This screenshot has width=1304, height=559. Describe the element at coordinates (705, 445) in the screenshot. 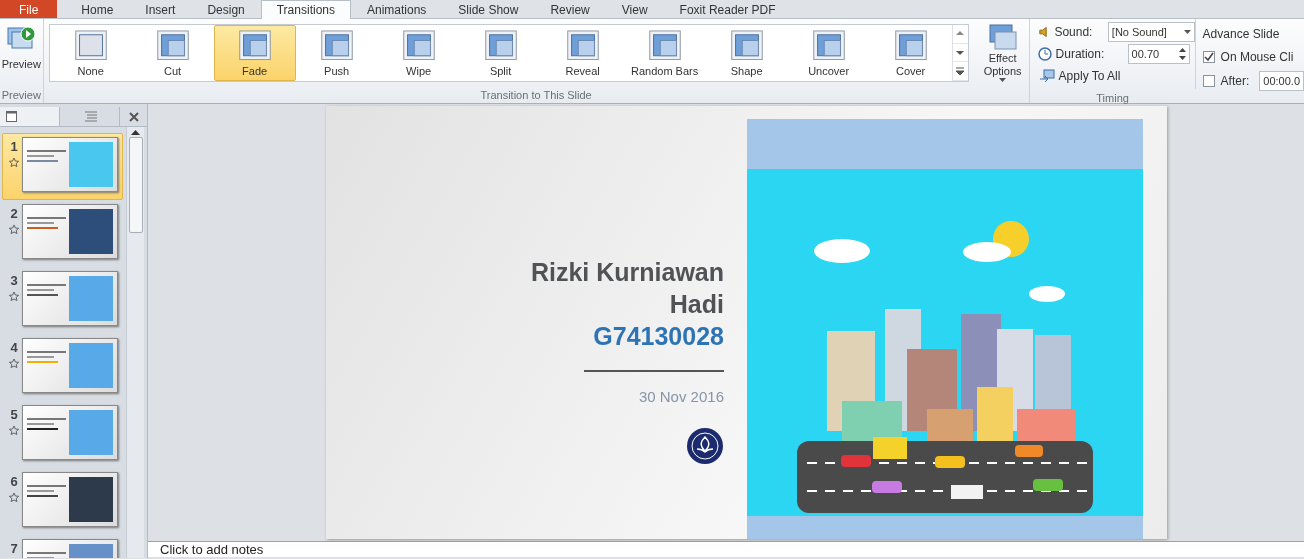

I see `university-emblem-icon` at that location.